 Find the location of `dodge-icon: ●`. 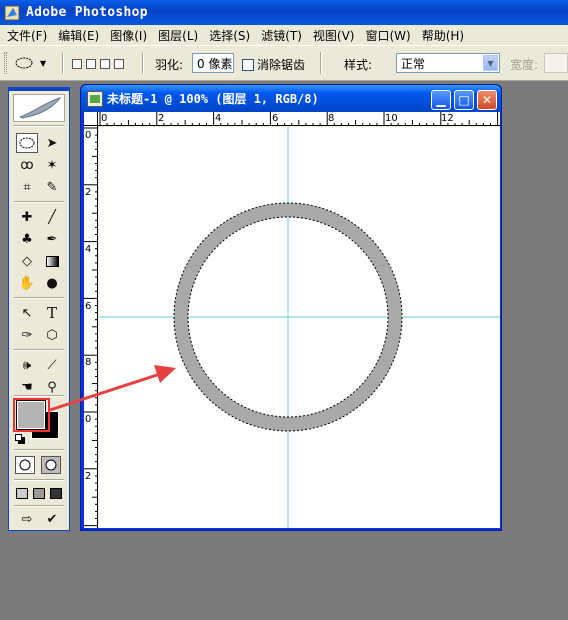

dodge-icon: ● is located at coordinates (52, 283).